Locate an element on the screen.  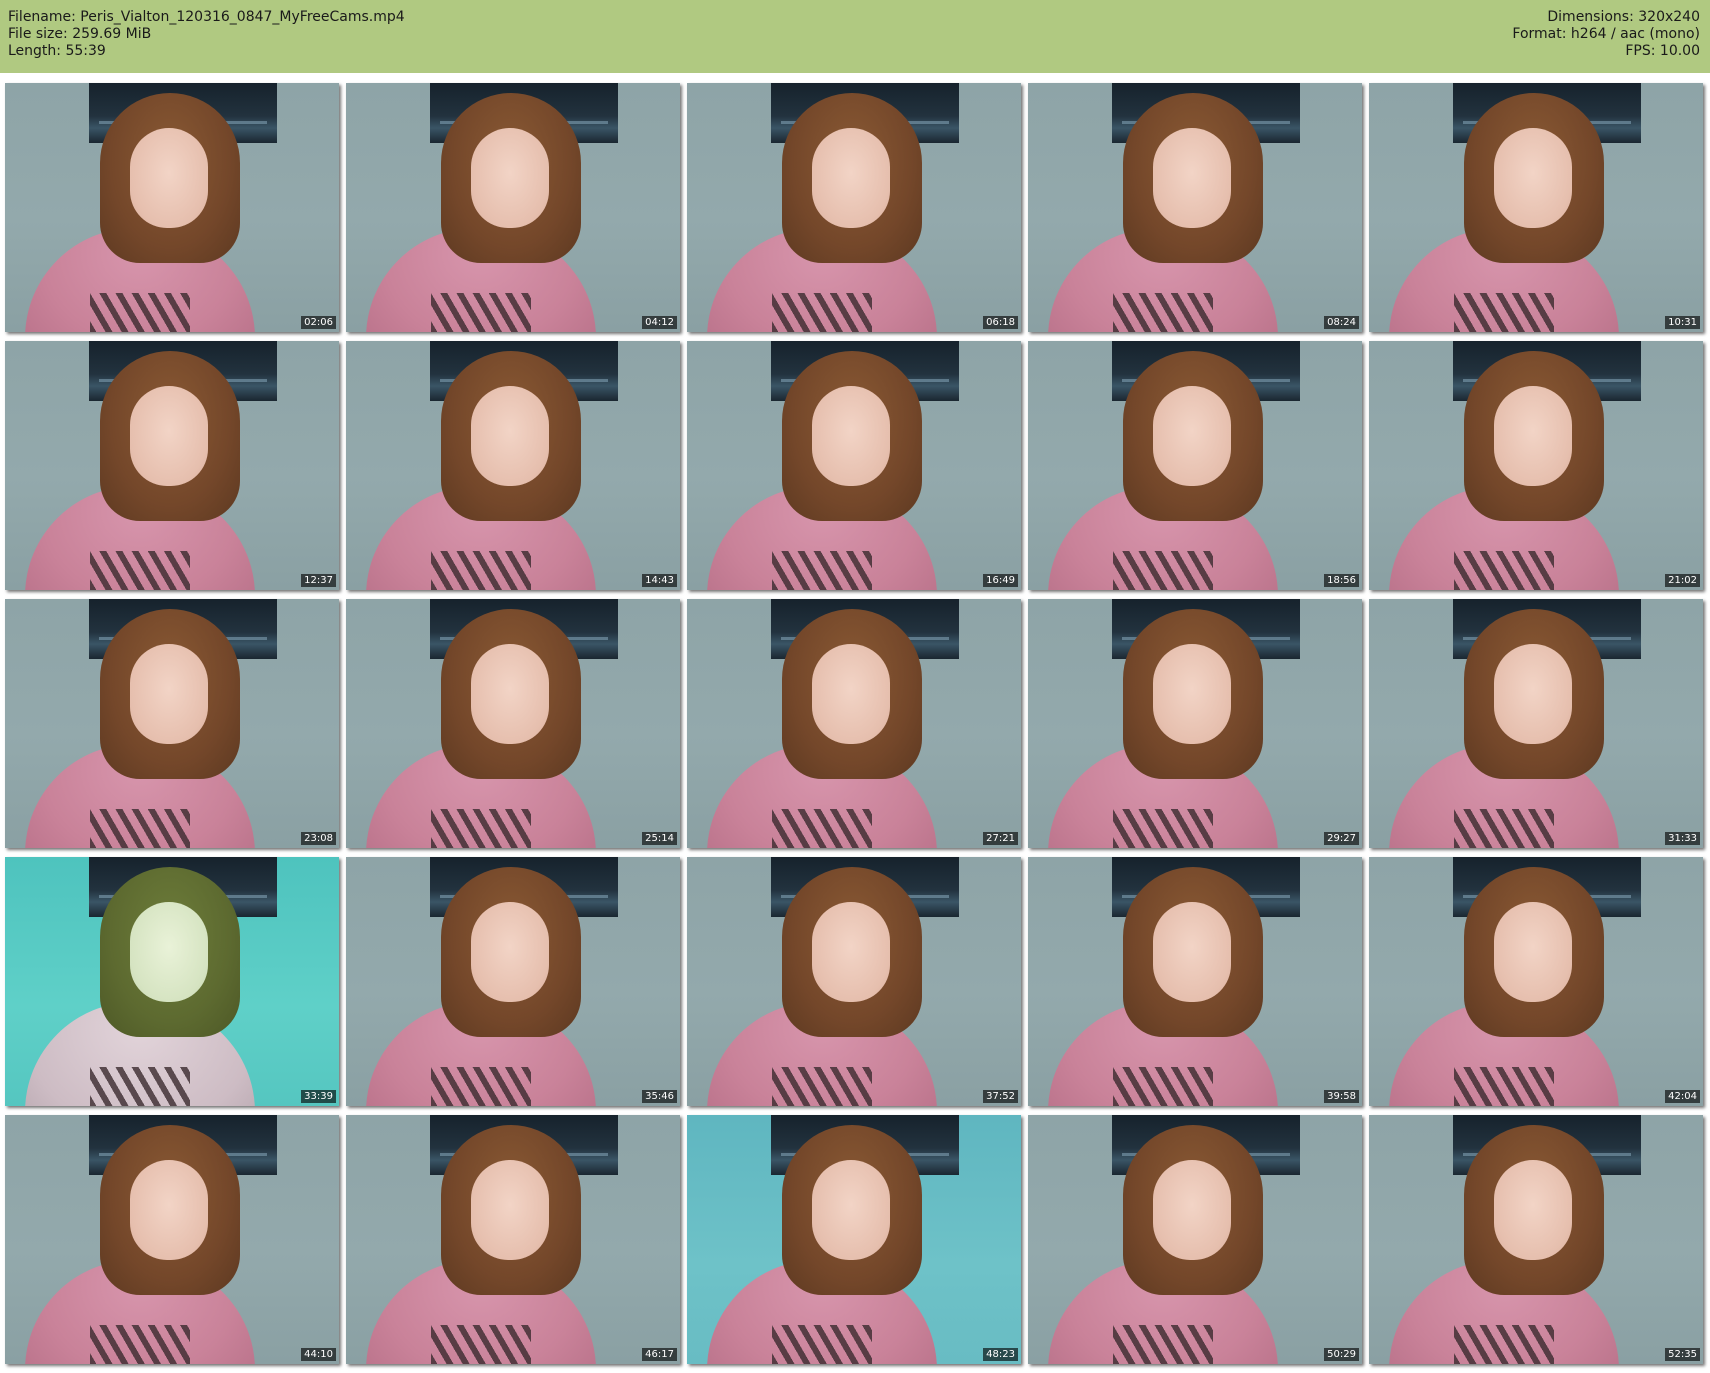
timestamp-label: 08:24 is located at coordinates (1341, 322).